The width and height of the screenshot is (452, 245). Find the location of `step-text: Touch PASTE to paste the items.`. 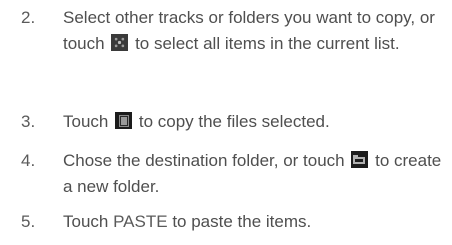

step-text: Touch PASTE to paste the items. is located at coordinates (255, 222).